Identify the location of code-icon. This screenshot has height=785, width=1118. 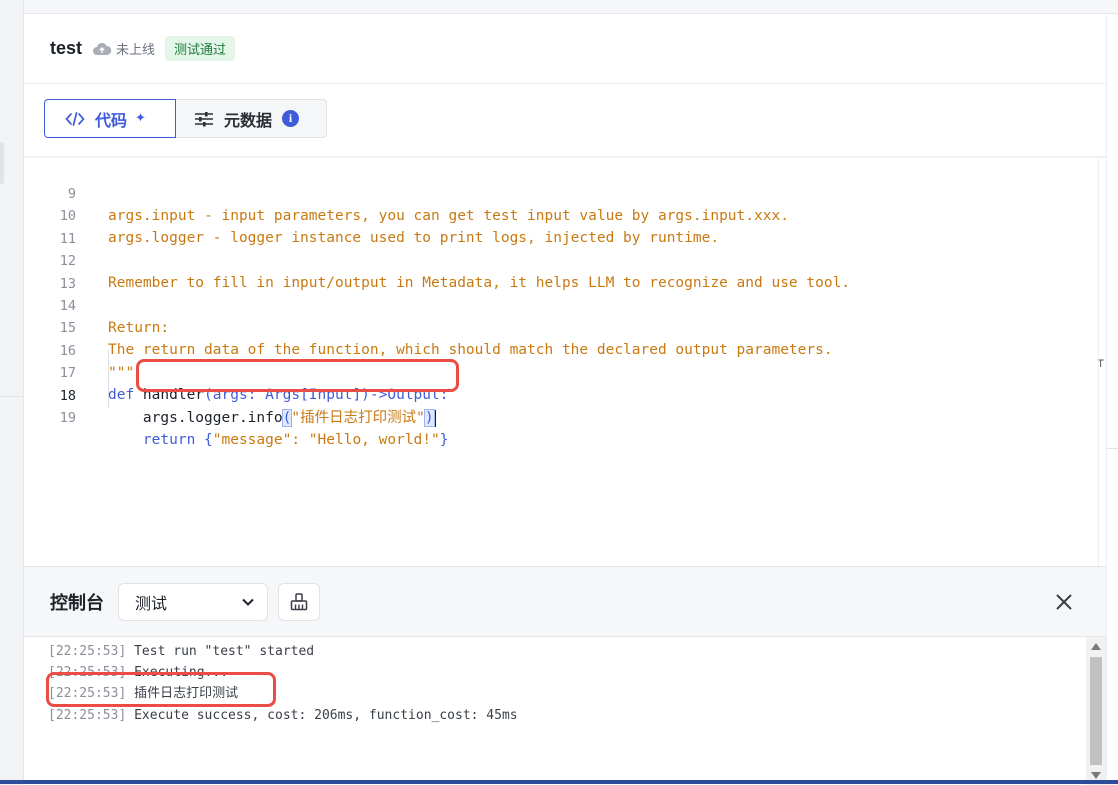
(75, 119).